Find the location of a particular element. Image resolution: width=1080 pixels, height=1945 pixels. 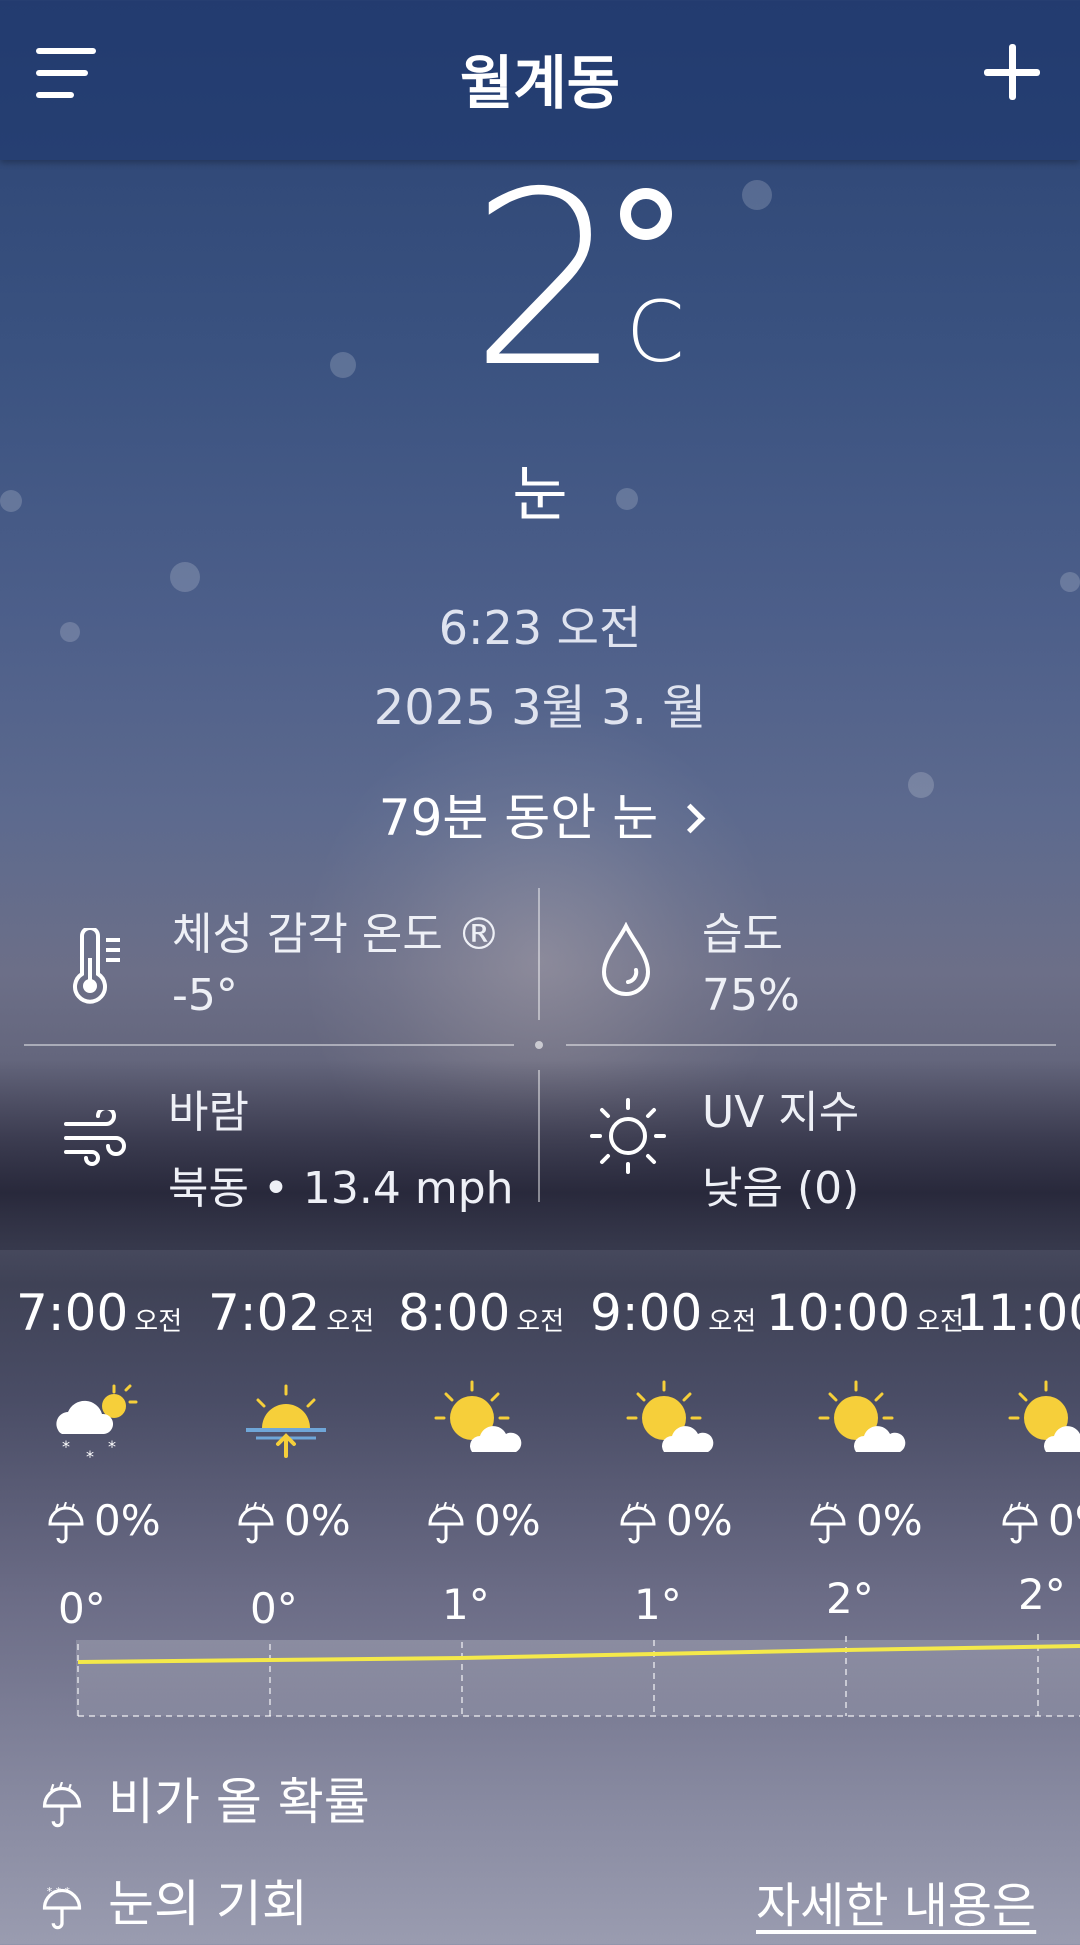

temperature-trend-line is located at coordinates (578, 1654).